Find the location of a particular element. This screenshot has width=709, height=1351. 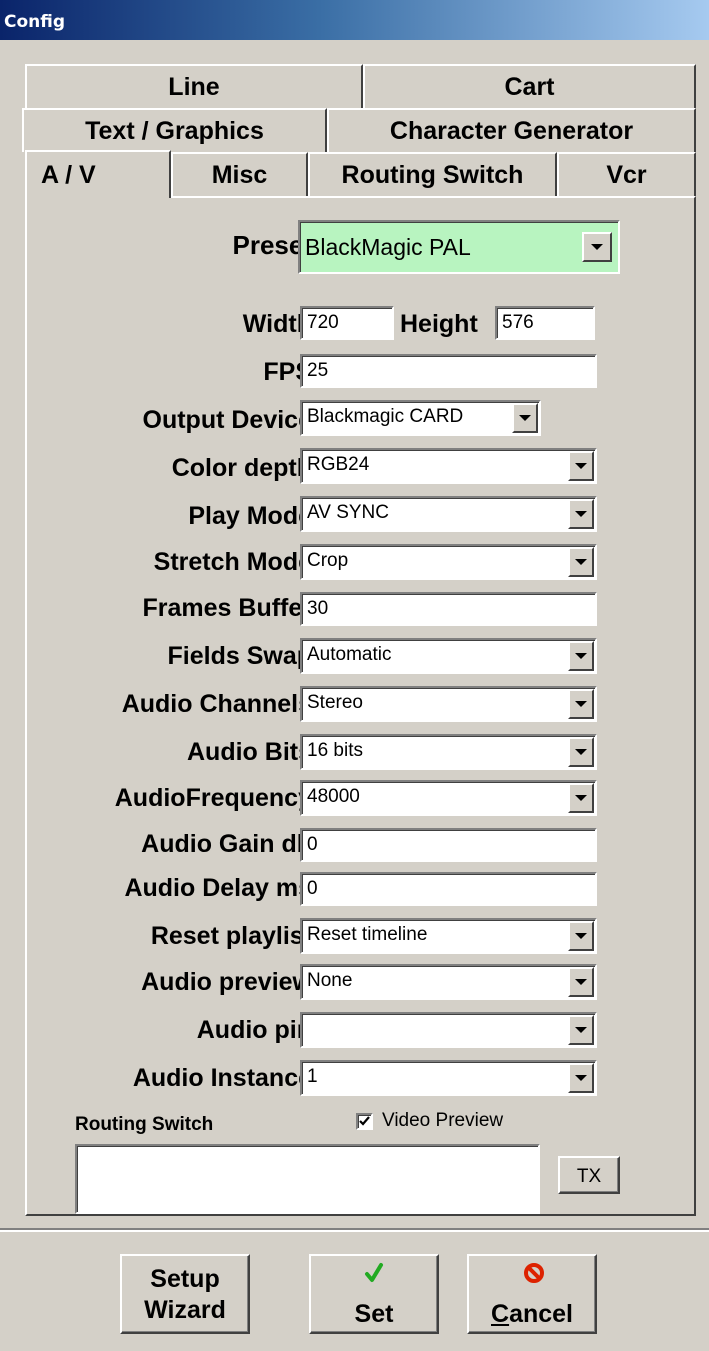

cancel-mnemonic: C is located at coordinates (500, 1314).